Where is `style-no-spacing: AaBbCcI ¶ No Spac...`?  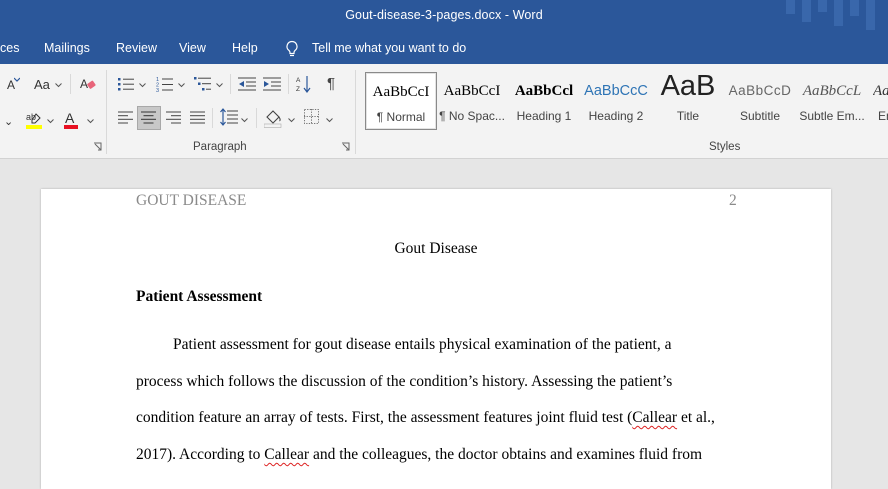
style-no-spacing: AaBbCcI ¶ No Spac... is located at coordinates (472, 100).